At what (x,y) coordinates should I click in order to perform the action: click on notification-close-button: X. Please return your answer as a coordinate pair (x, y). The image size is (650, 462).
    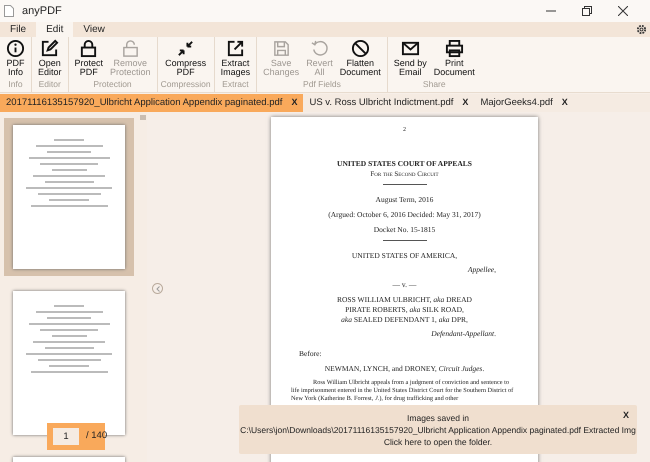
    Looking at the image, I should click on (625, 415).